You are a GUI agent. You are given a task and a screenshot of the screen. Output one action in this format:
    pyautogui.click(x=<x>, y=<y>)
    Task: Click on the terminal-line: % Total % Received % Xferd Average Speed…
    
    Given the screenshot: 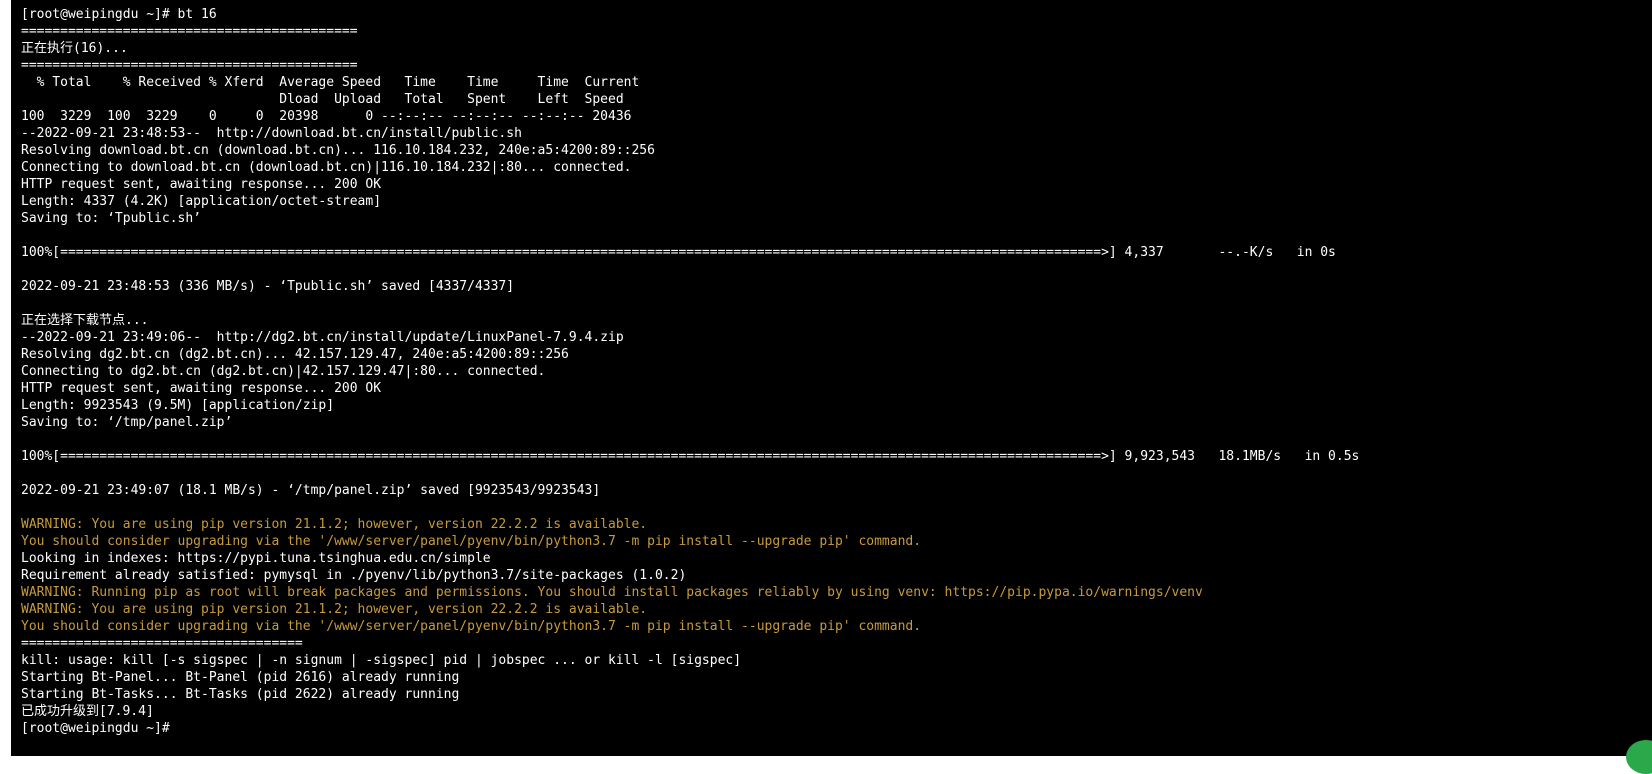 What is the action you would take?
    pyautogui.click(x=836, y=82)
    